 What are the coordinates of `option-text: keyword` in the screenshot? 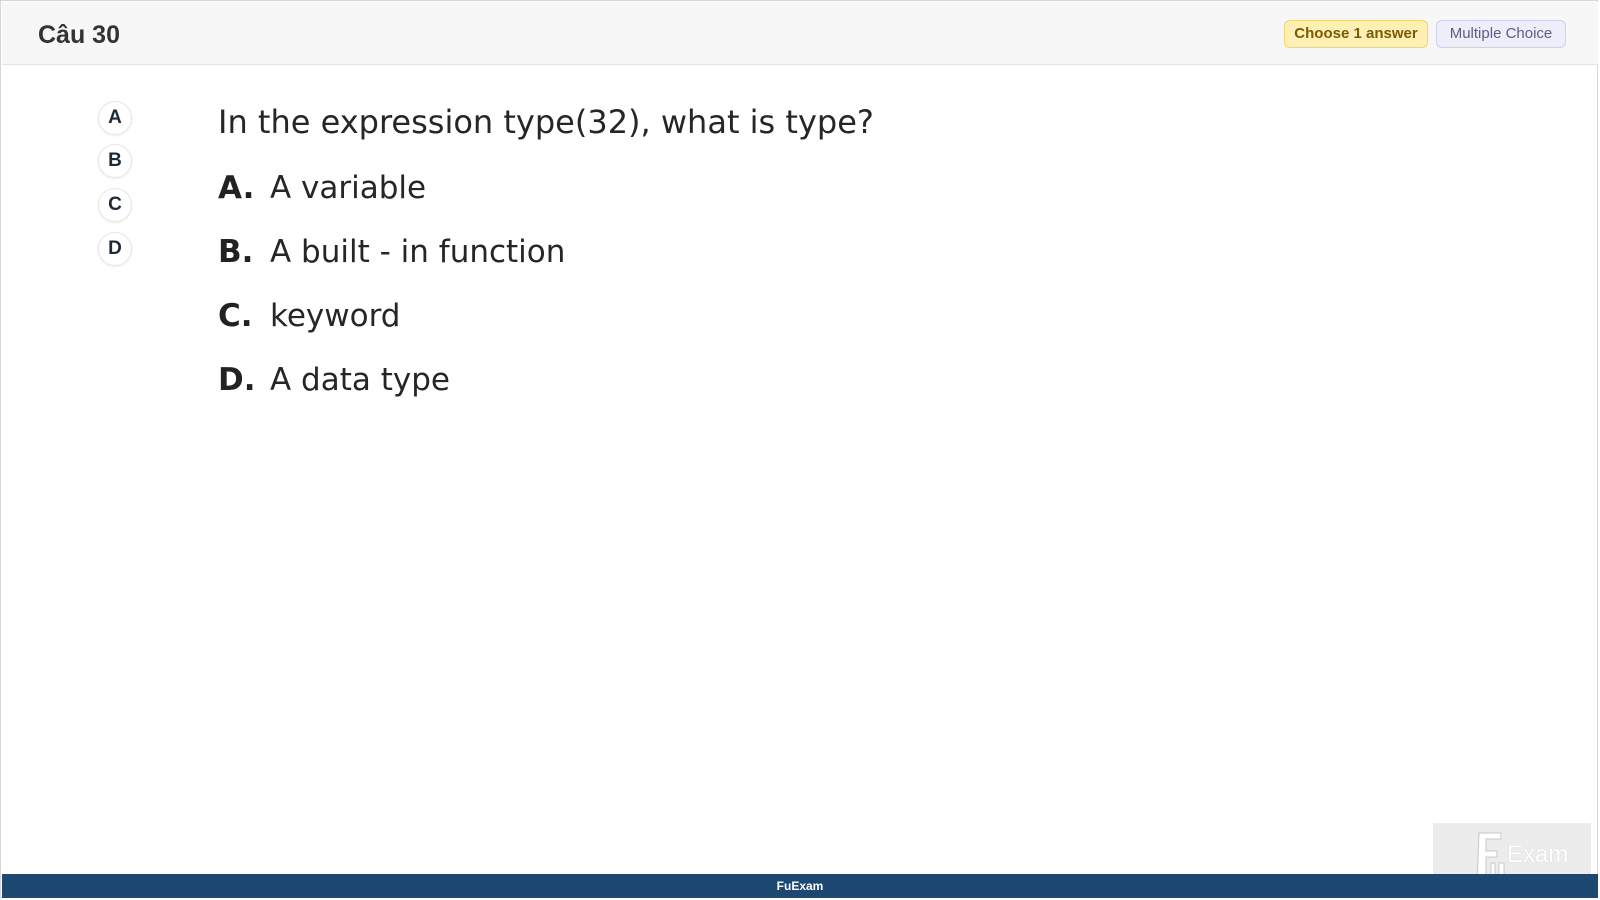 It's located at (335, 316).